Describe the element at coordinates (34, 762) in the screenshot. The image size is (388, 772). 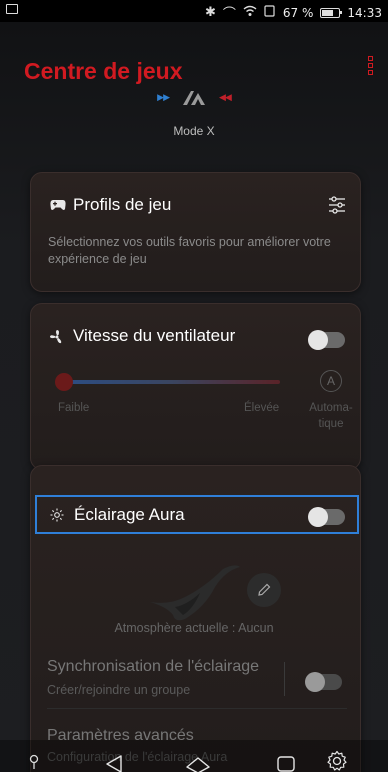
I see `location-pin-icon` at that location.